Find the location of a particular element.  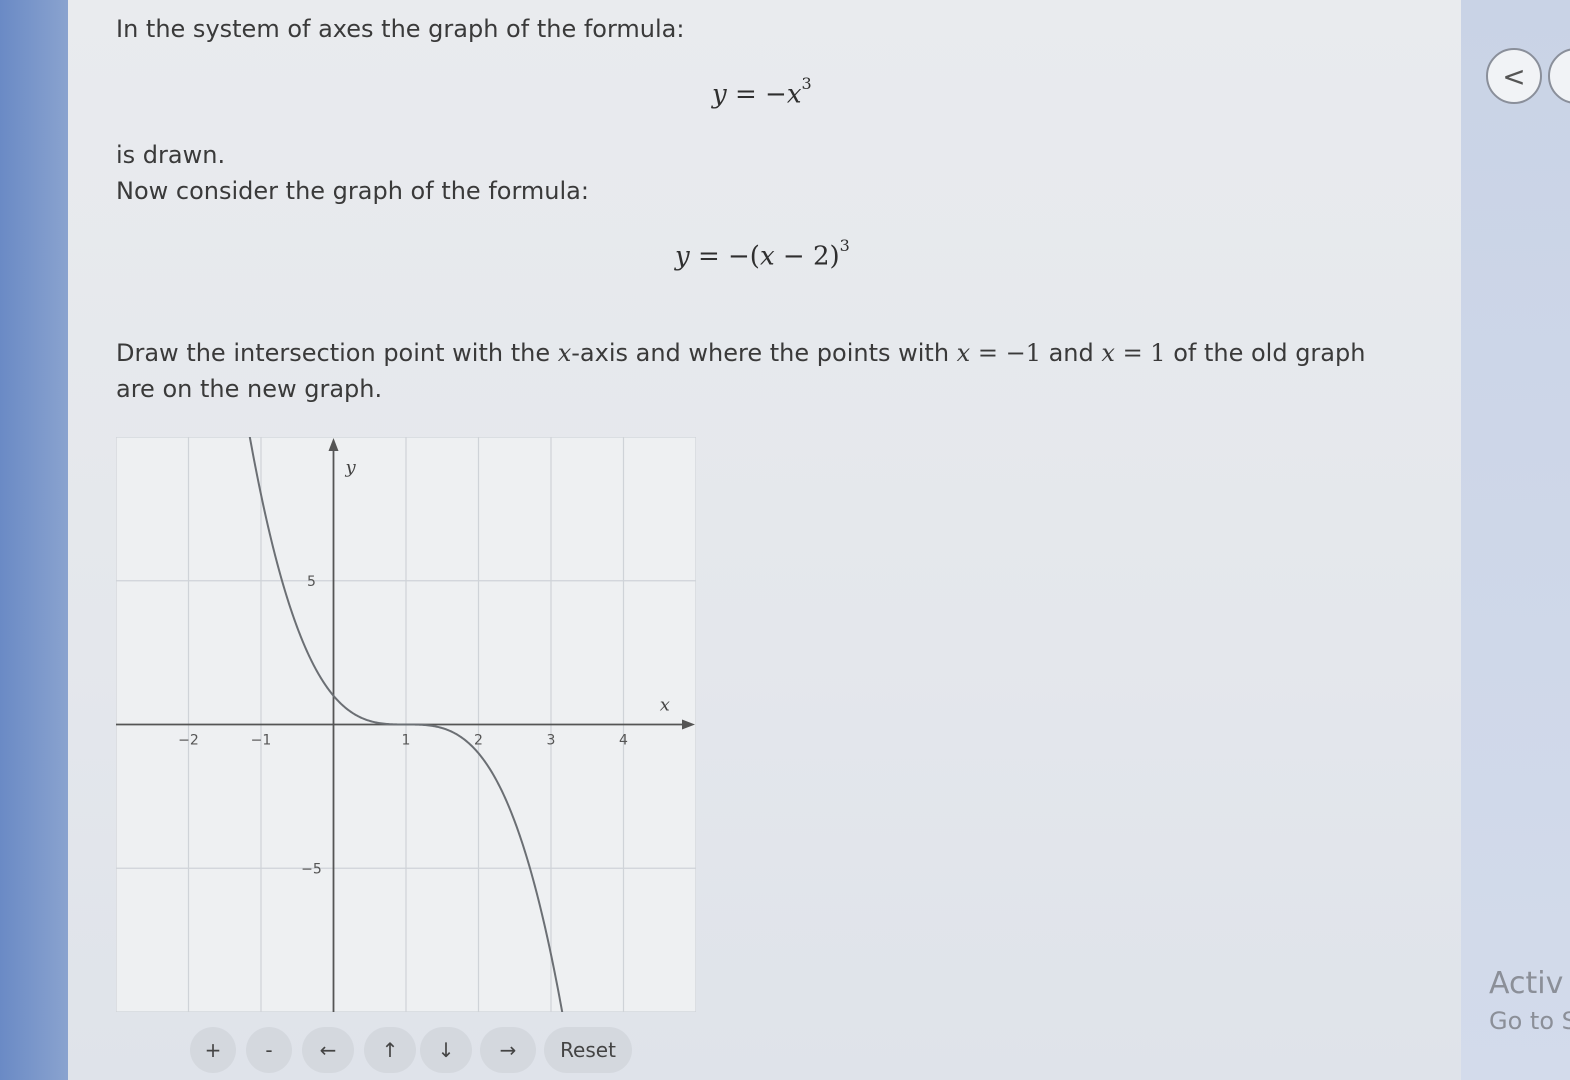

instruction-eq2: = 1 is located at coordinates (1140, 353).